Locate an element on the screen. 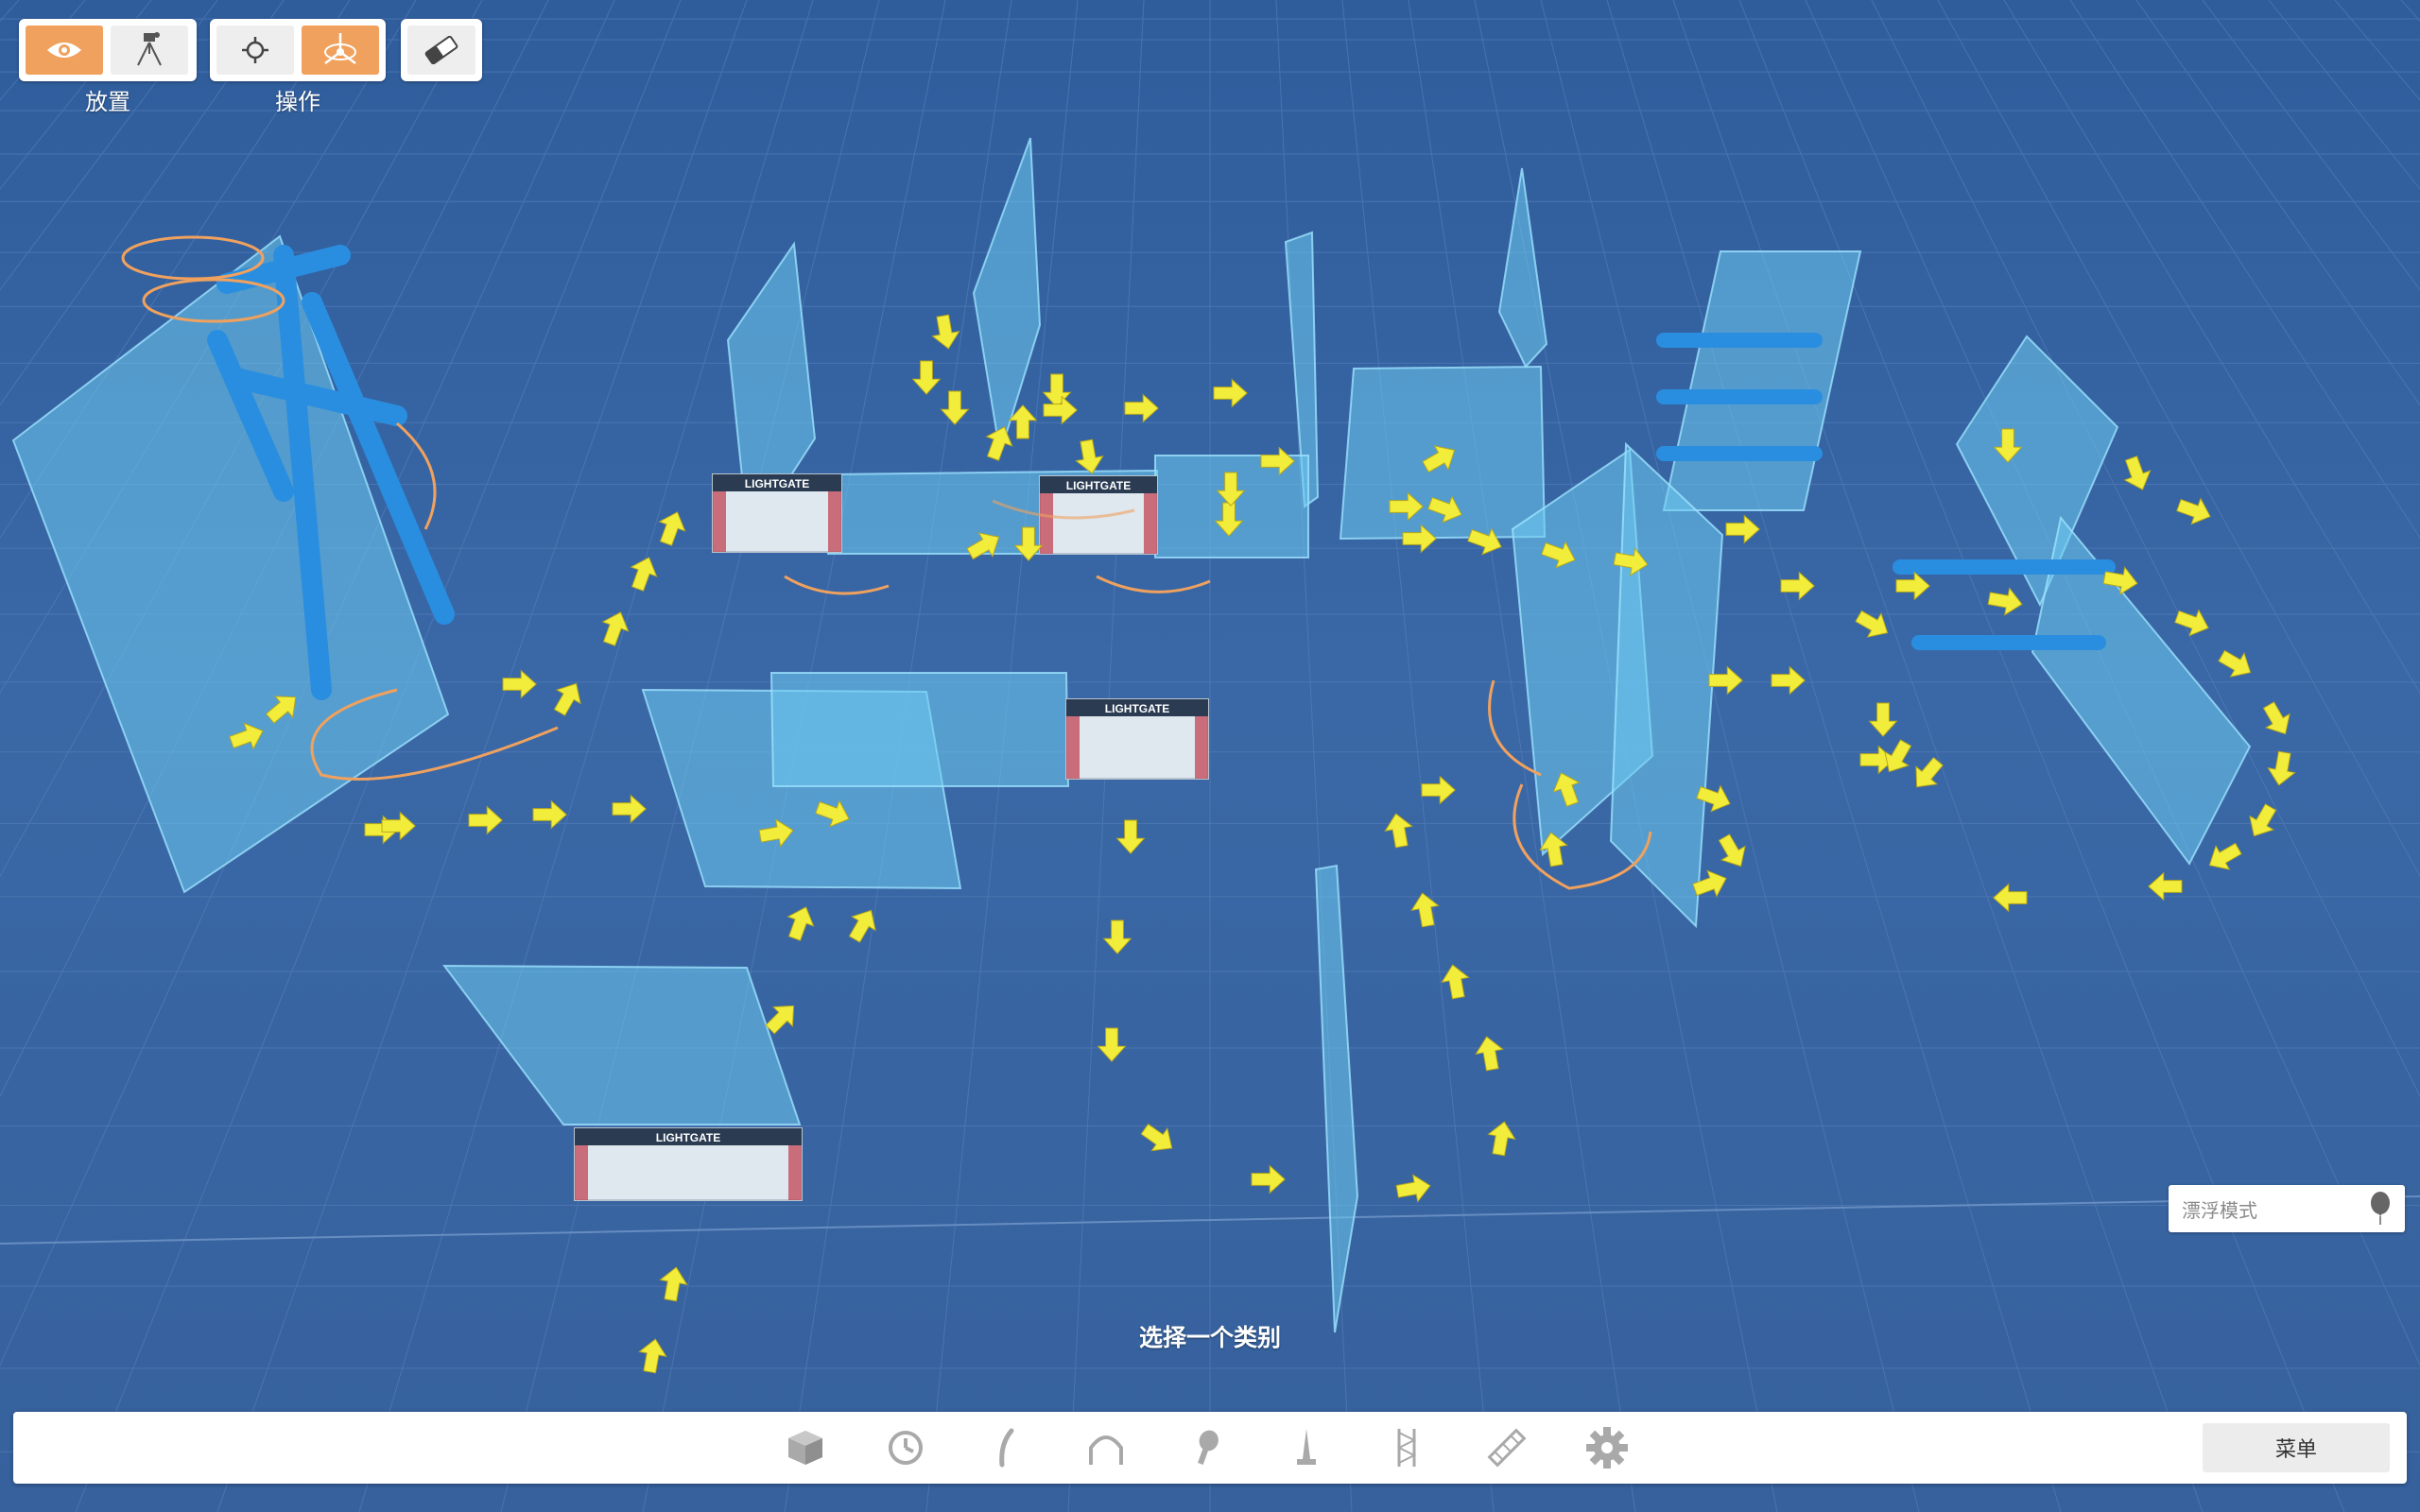 The image size is (2420, 1512). menu-button: 菜单 is located at coordinates (2296, 1447).